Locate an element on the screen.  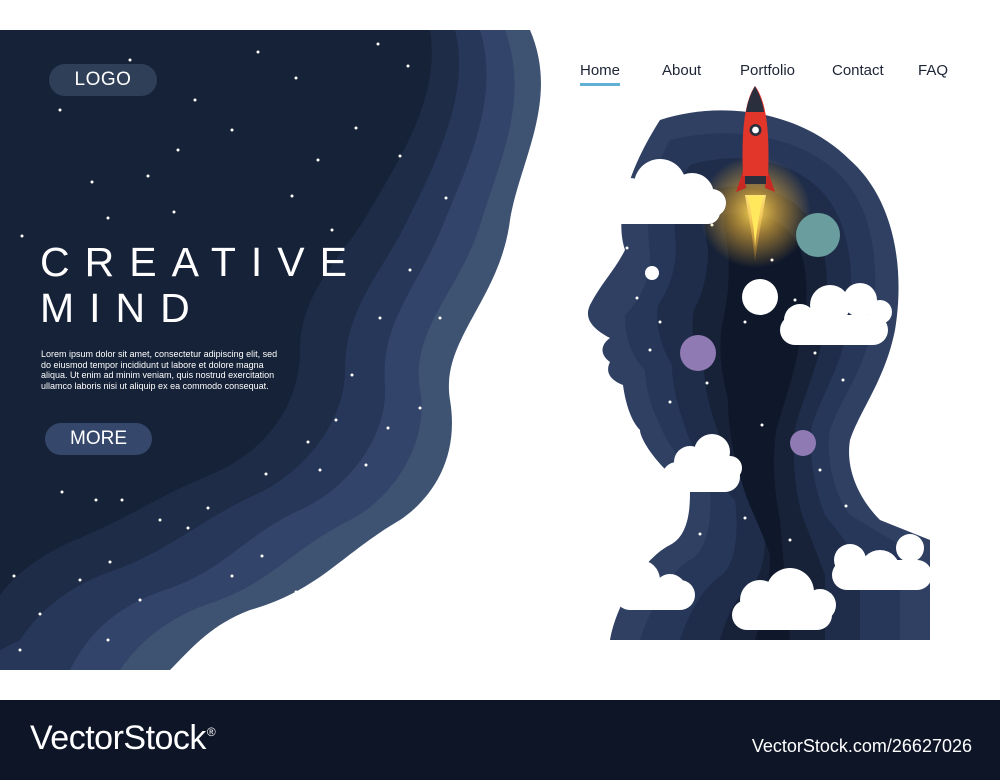
nav-item-contact: Contact is located at coordinates (858, 70).